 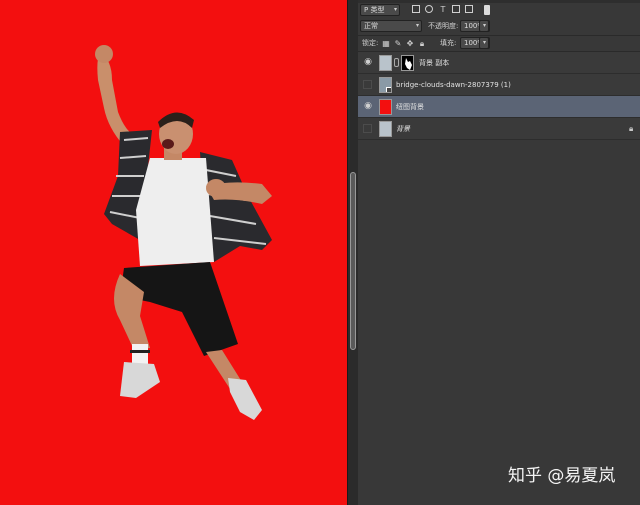 I want to click on image-filter-icon, so click(x=416, y=9).